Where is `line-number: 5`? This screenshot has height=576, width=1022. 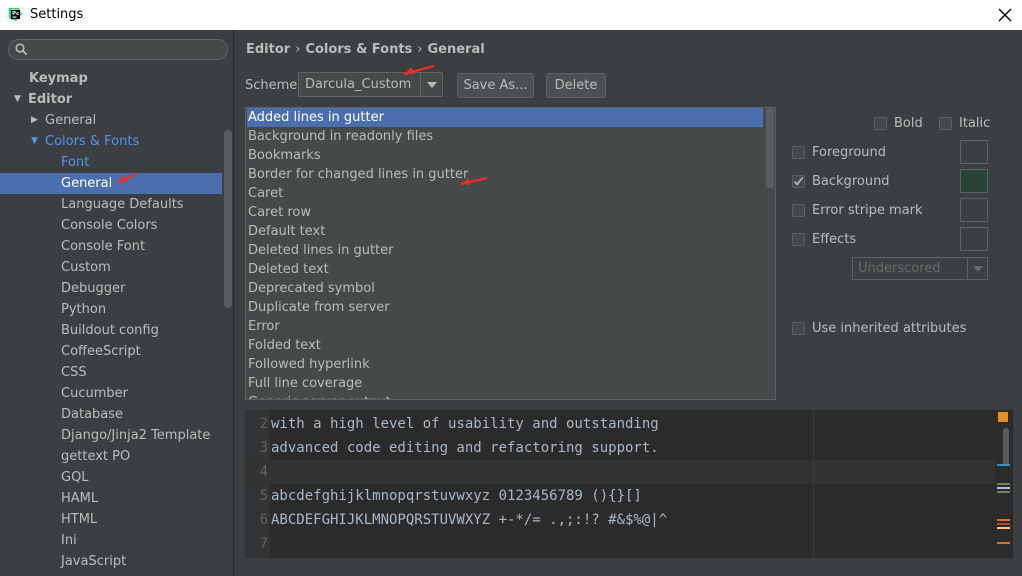 line-number: 5 is located at coordinates (263, 496).